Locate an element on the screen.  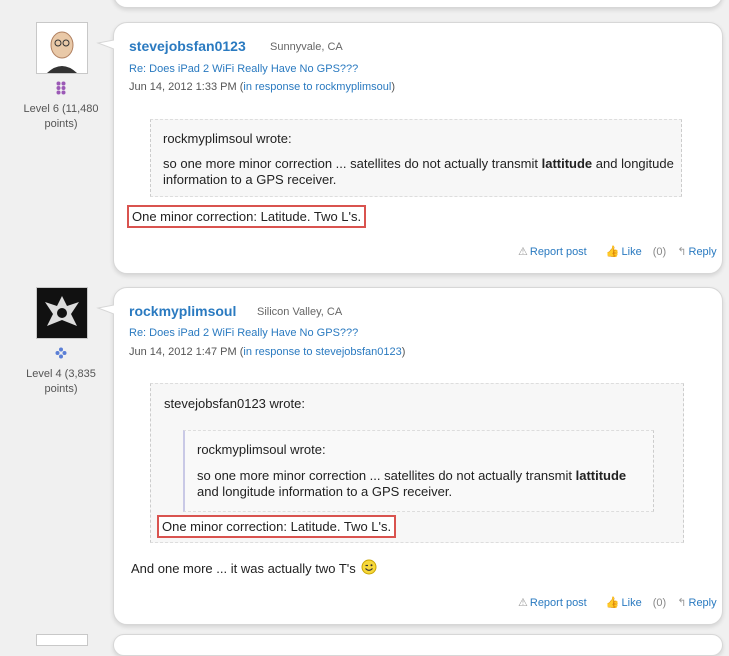
level-text-line1: Level 6 (11,480 is located at coordinates (61, 109).